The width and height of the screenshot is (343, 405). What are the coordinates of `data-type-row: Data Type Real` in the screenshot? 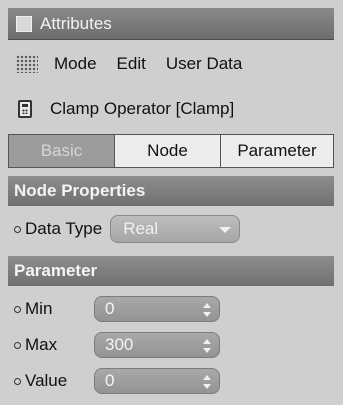 It's located at (171, 229).